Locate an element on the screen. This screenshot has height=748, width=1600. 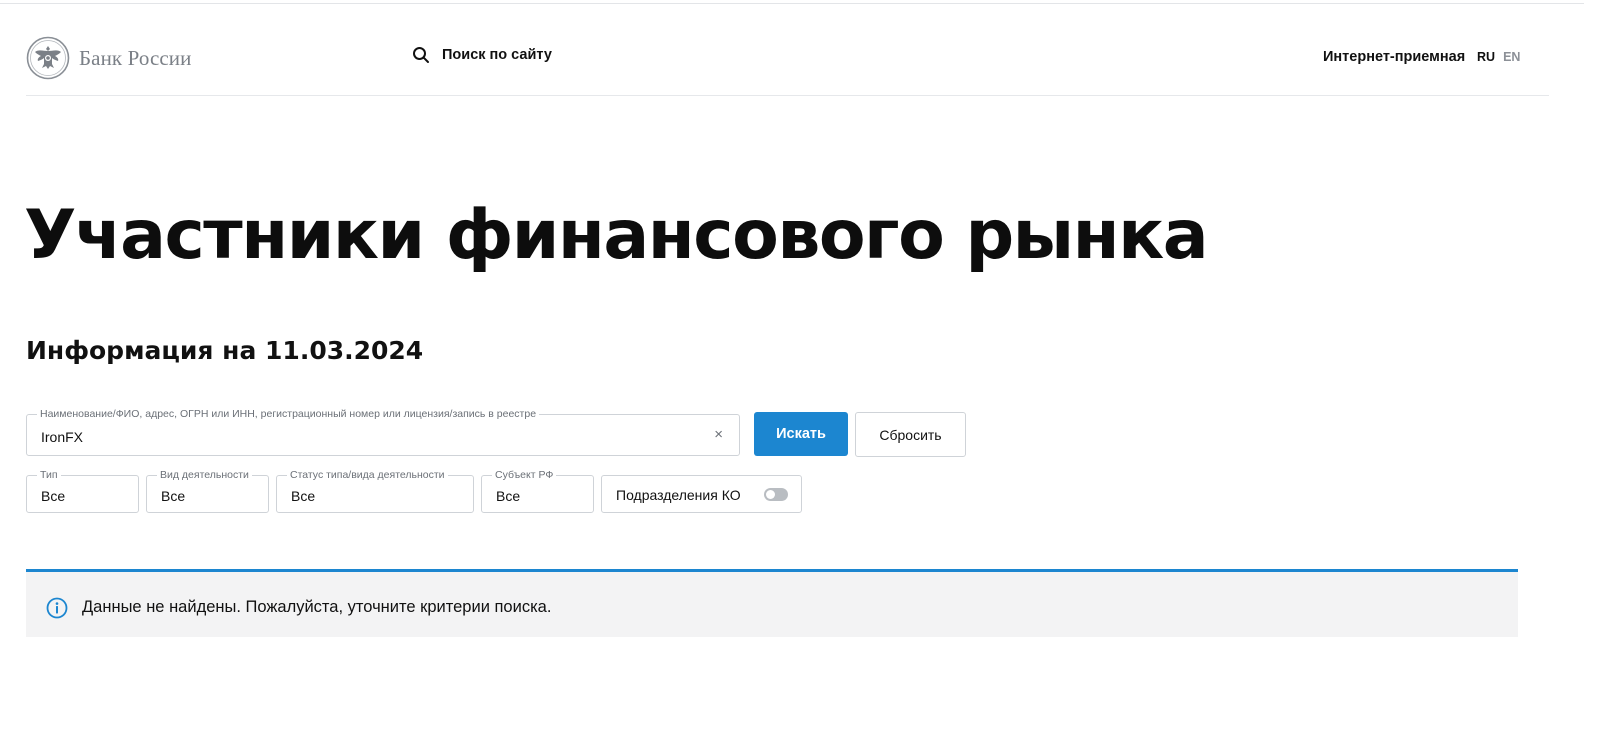
clear-search-icon: × is located at coordinates (718, 435).